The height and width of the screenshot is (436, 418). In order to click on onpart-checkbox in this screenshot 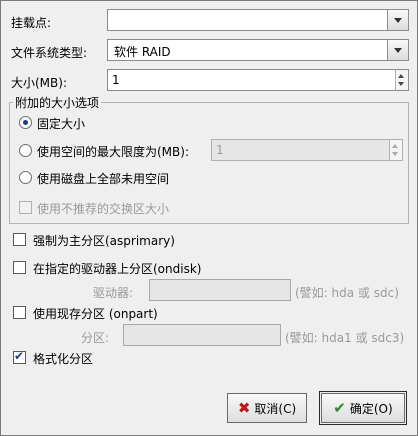, I will do `click(19, 312)`.